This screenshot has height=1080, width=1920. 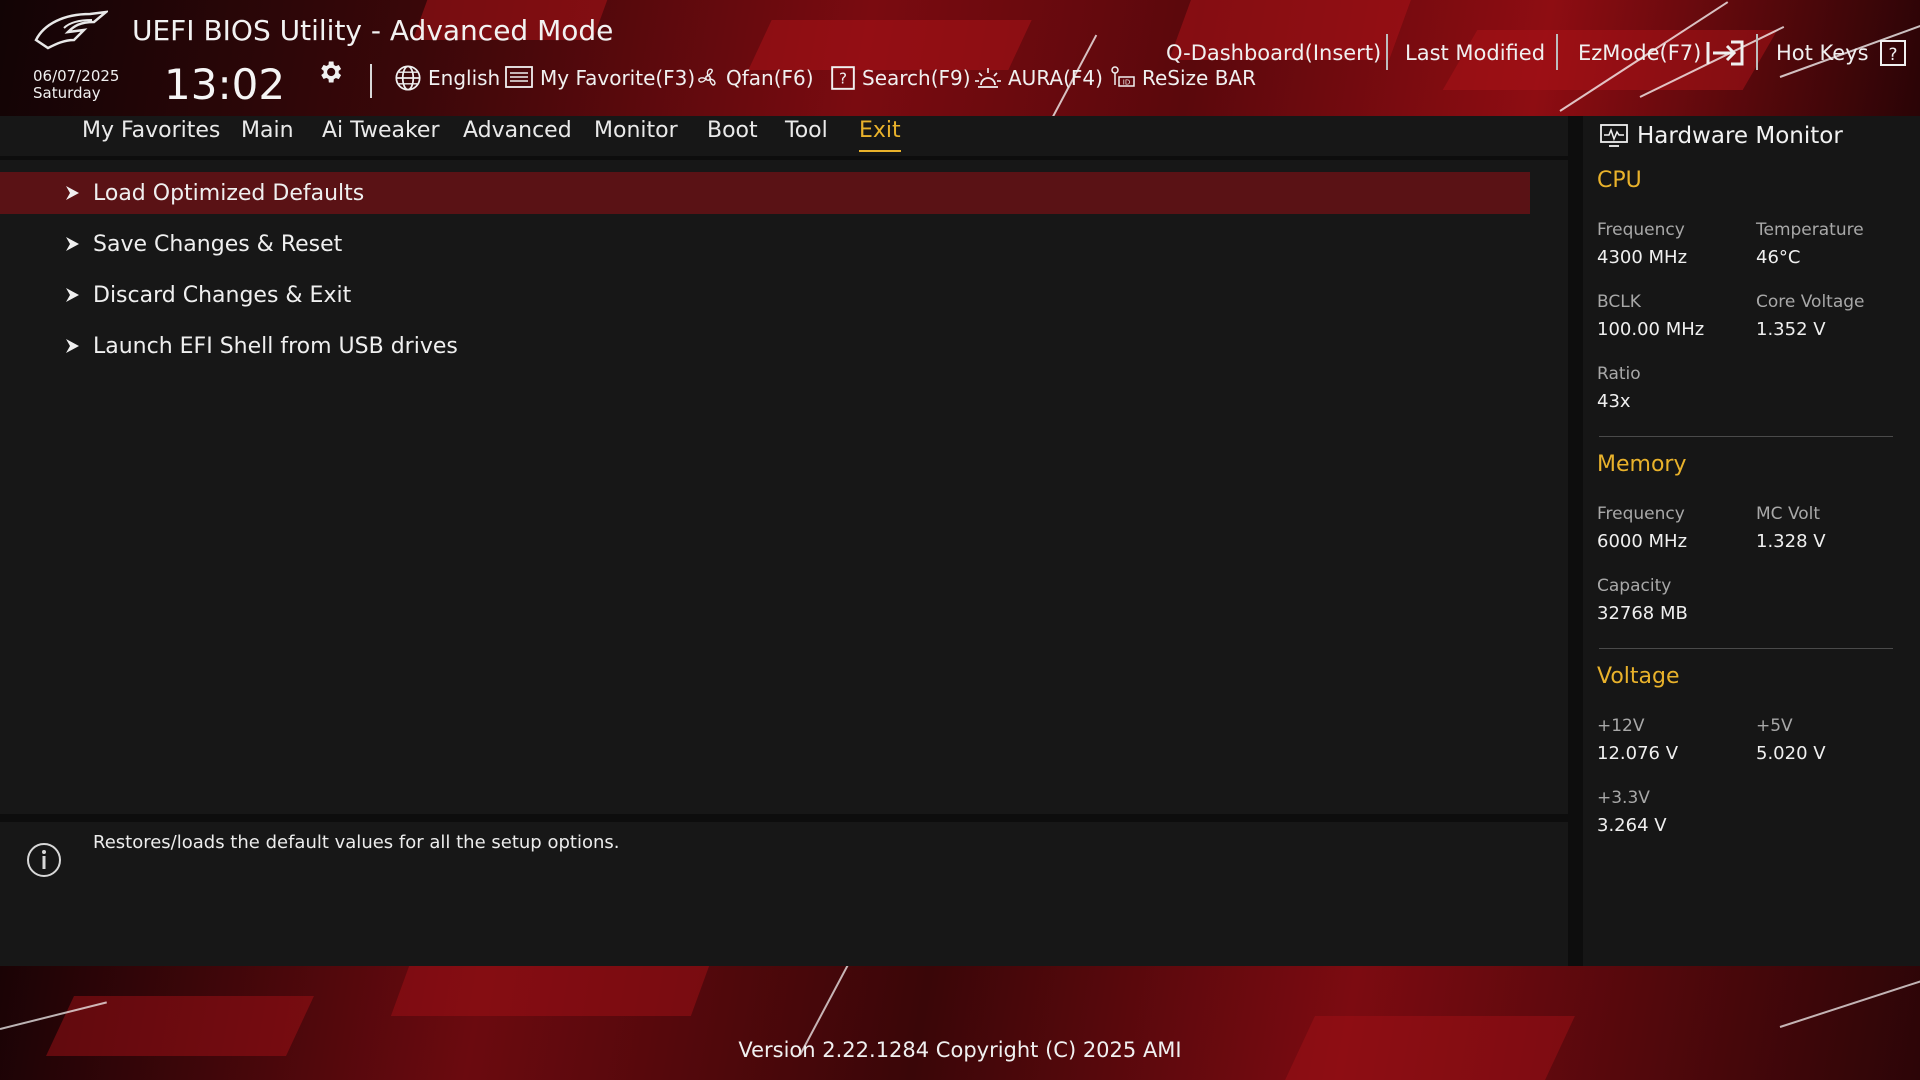 I want to click on voltage-section-title: Voltage, so click(x=1638, y=676).